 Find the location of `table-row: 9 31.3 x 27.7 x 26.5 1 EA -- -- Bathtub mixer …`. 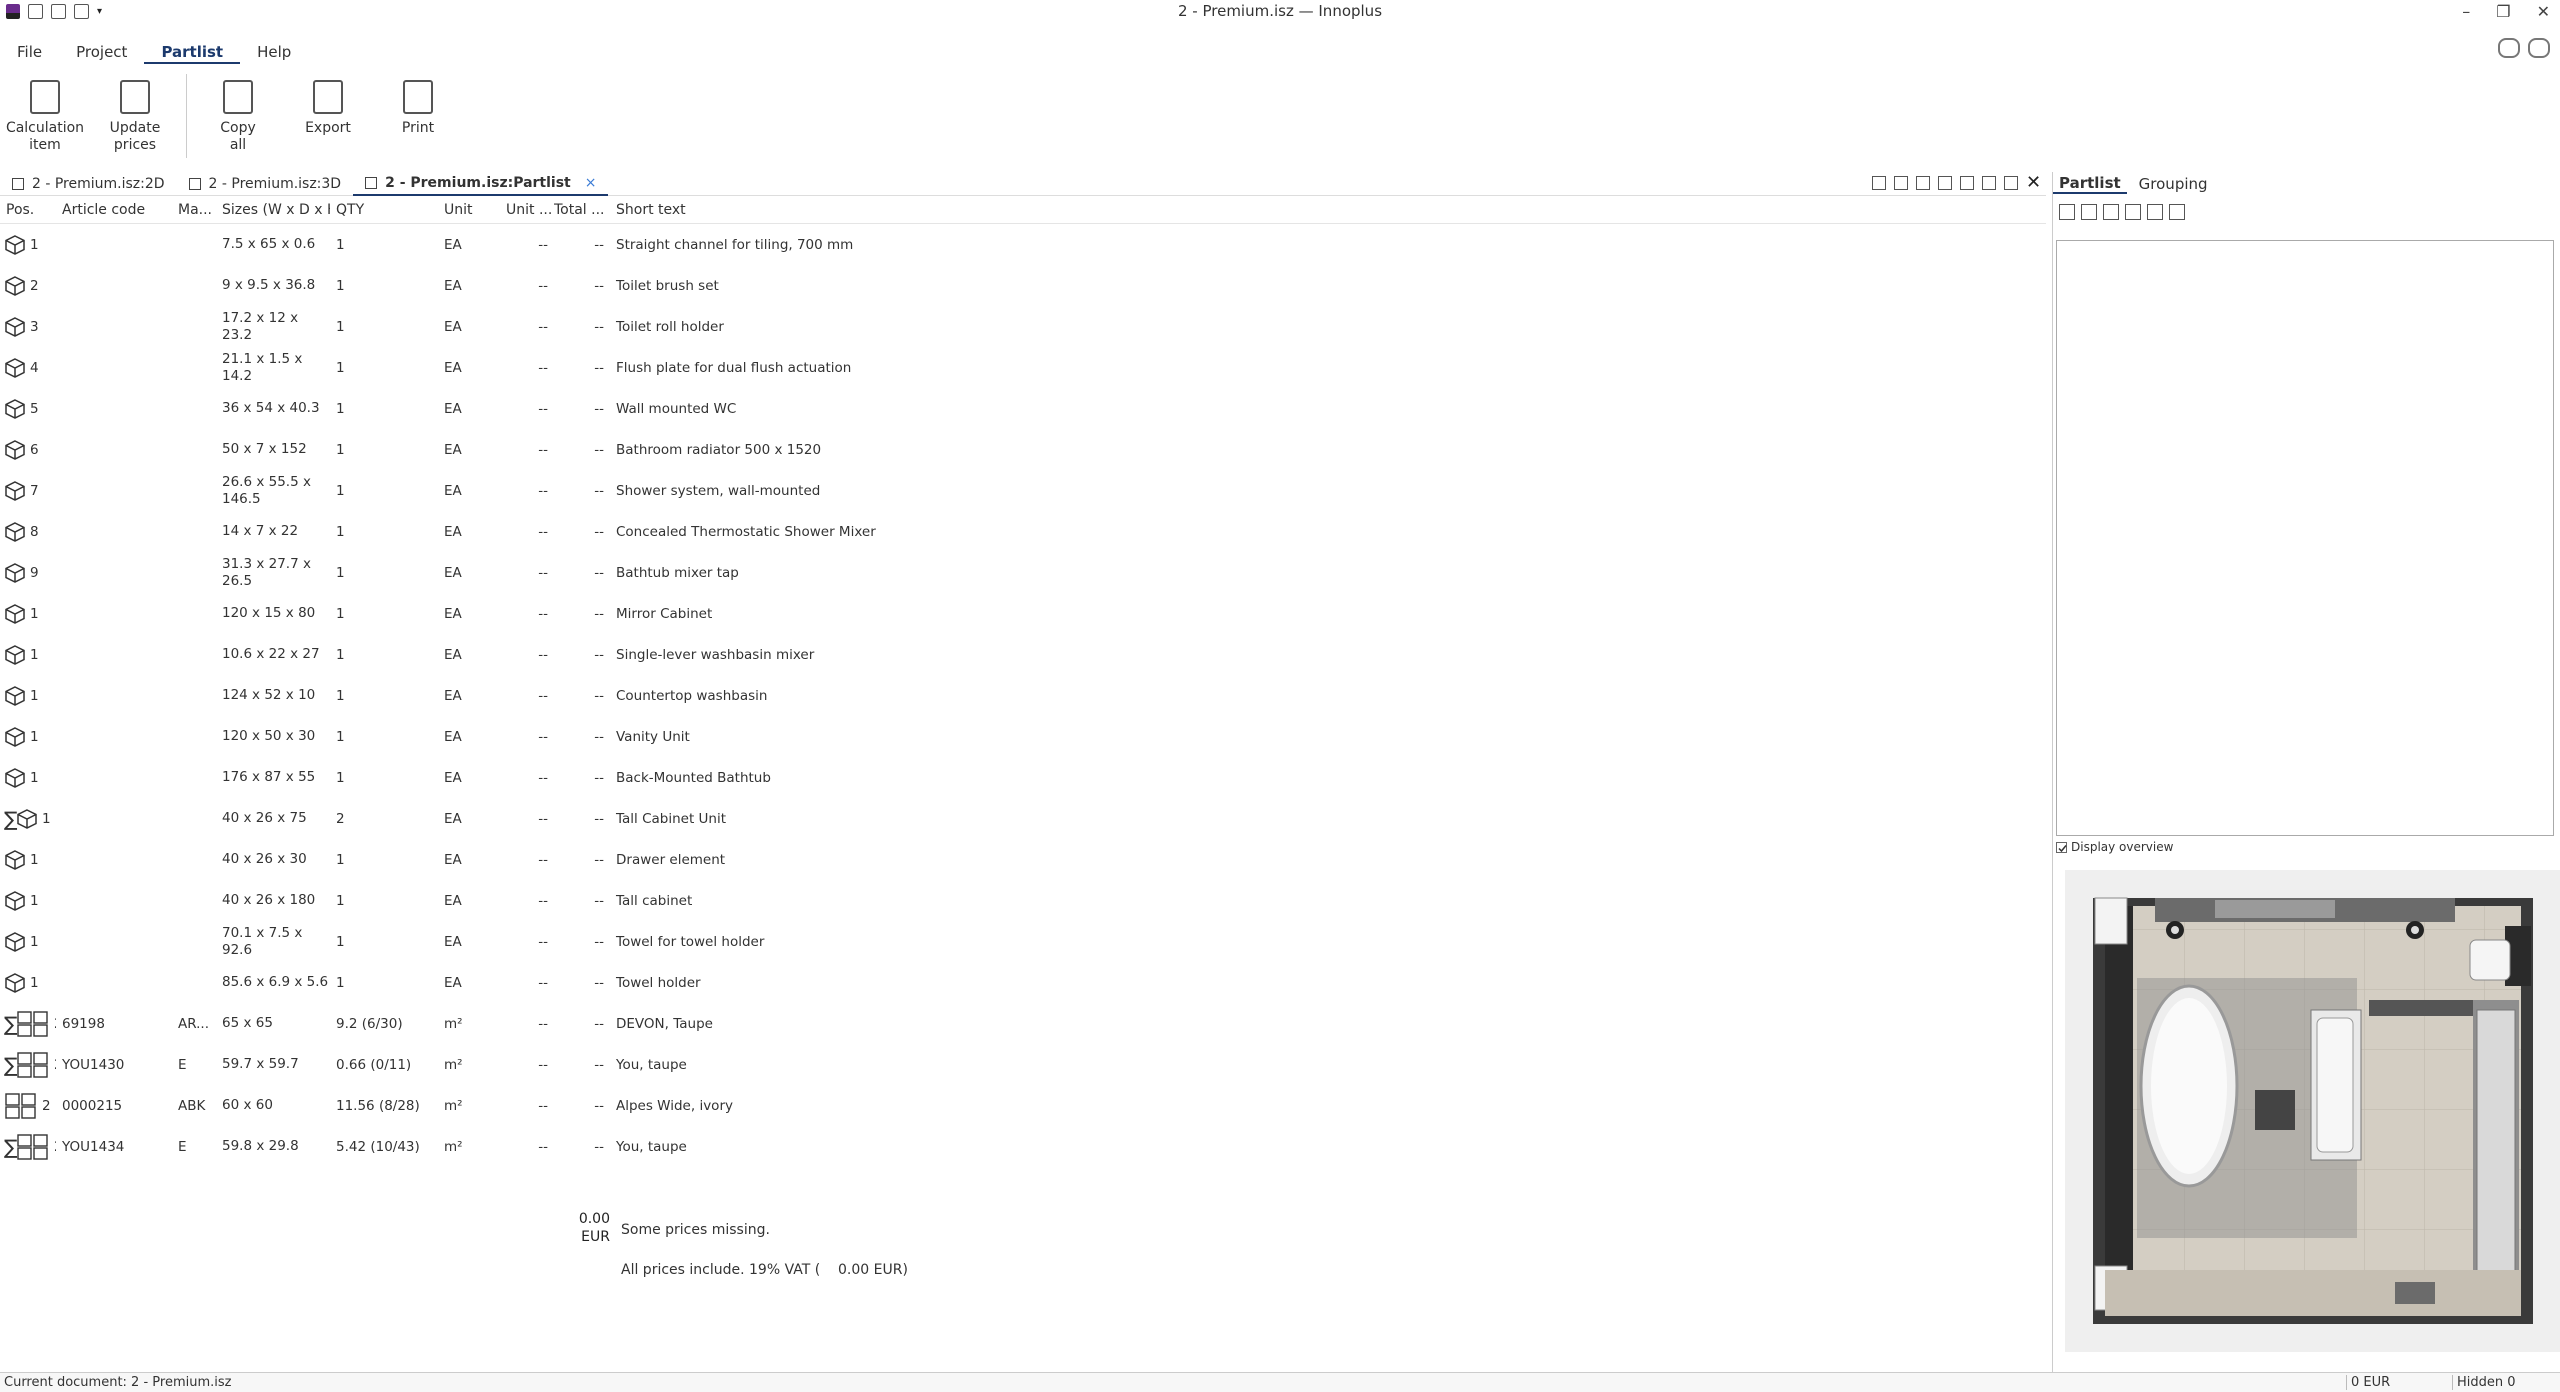

table-row: 9 31.3 x 27.7 x 26.5 1 EA -- -- Bathtub mixer … is located at coordinates (1023, 572).